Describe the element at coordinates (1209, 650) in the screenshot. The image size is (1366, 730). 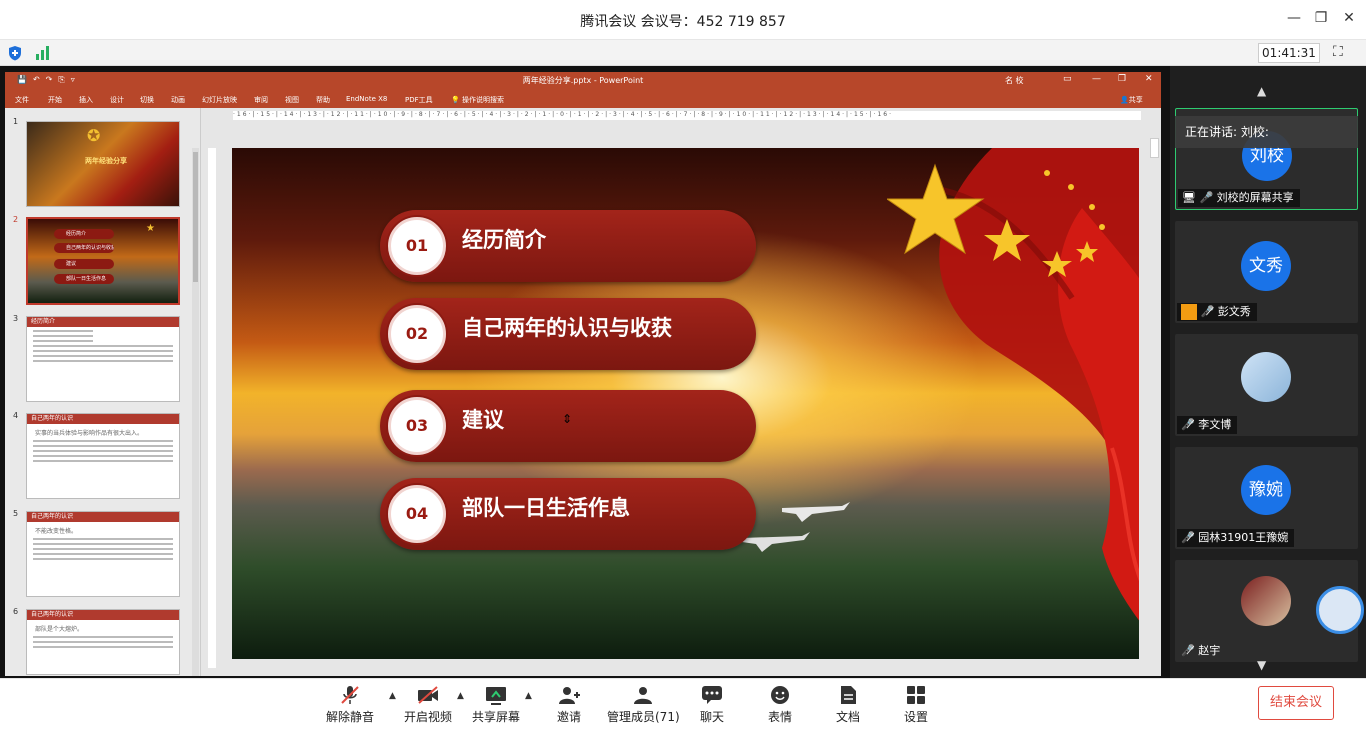
I see `participant-5-name: 赵宇` at that location.